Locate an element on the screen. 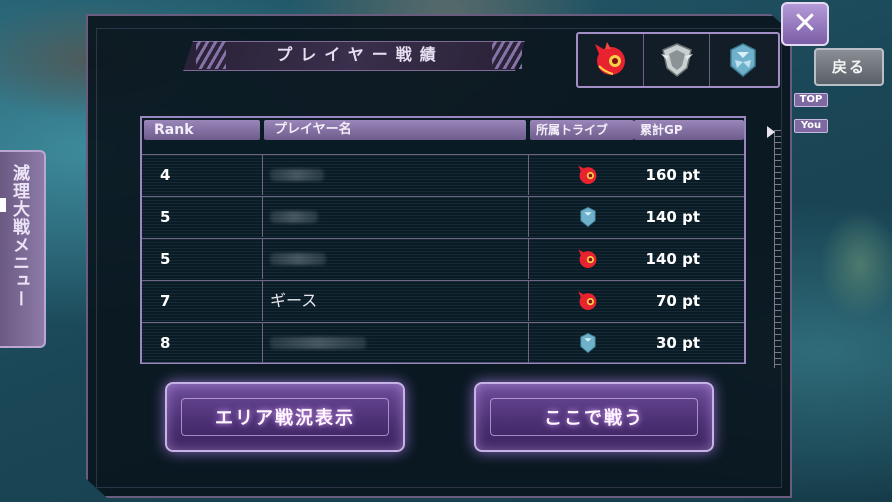  side-menu-tab: 滅理大戦メニュー is located at coordinates (23, 249).